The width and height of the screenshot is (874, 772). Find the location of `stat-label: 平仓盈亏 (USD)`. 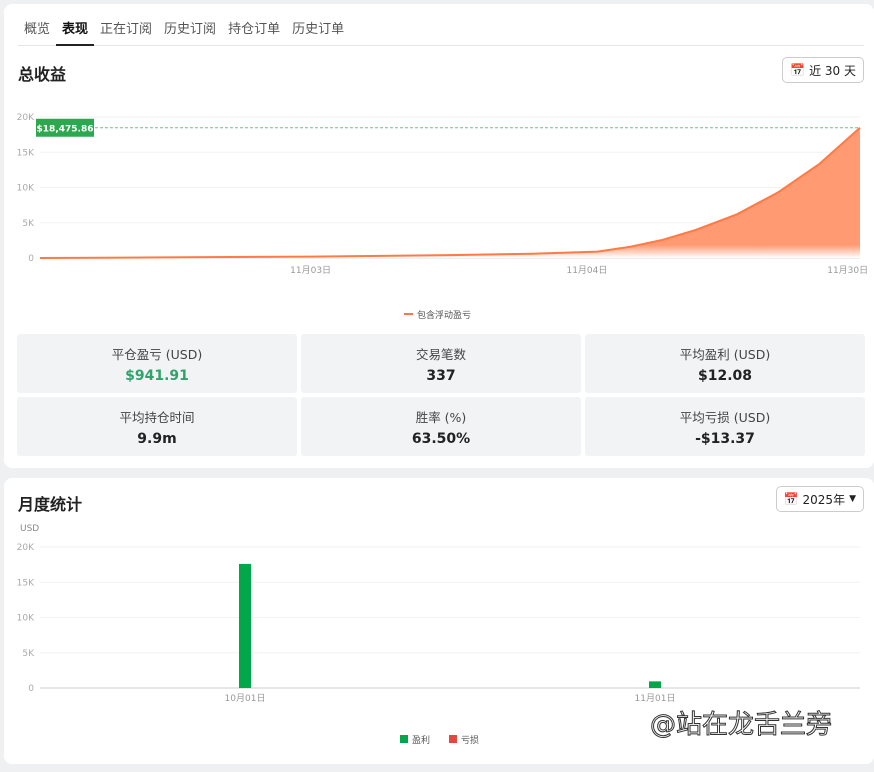

stat-label: 平仓盈亏 (USD) is located at coordinates (157, 354).